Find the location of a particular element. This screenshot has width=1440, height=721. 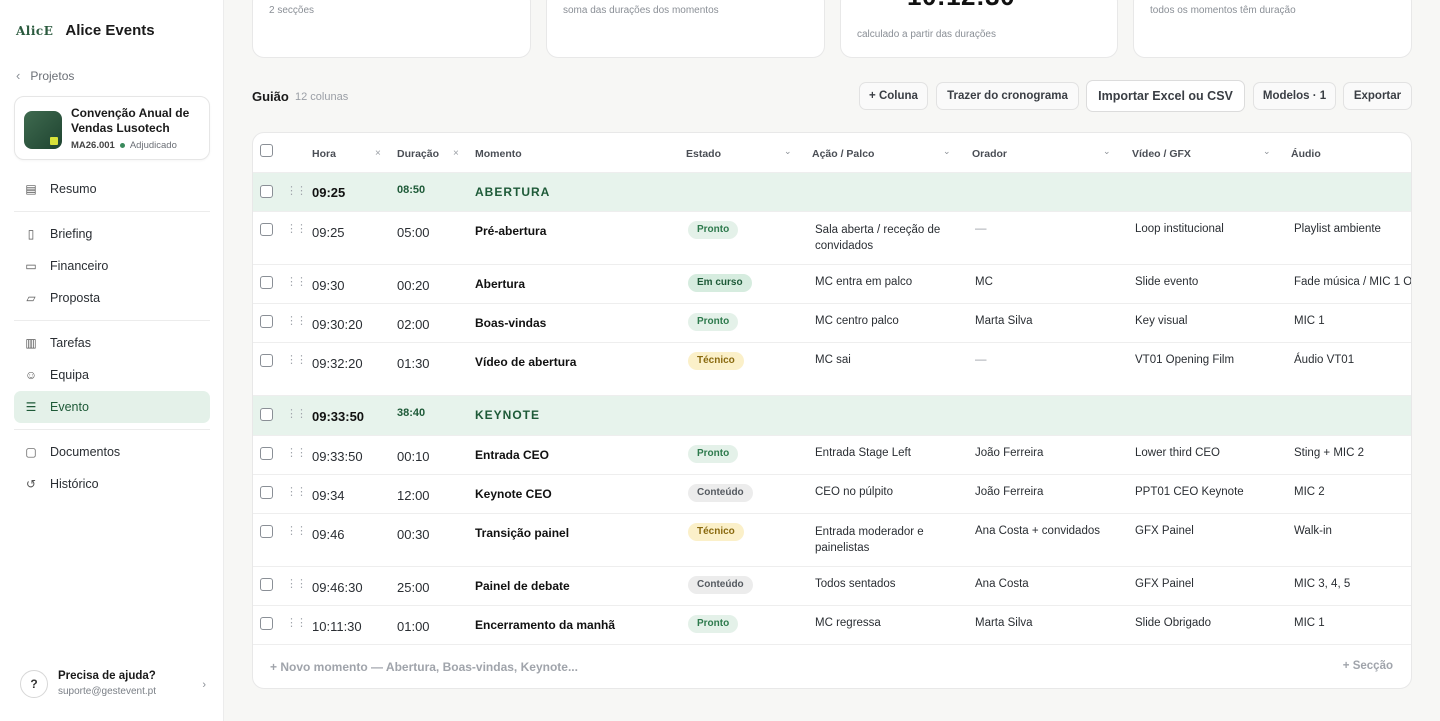

cell-video: Loop institucional is located at coordinates (1179, 229).